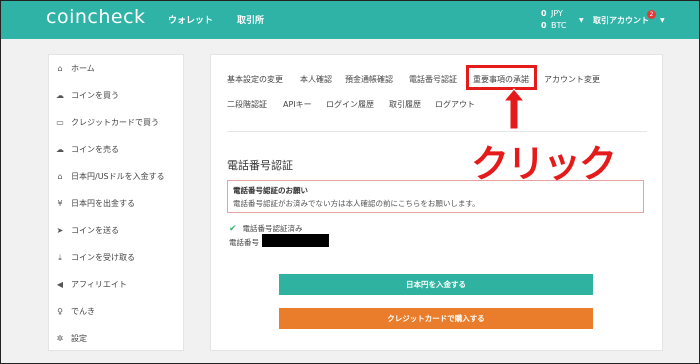 The height and width of the screenshot is (364, 700). I want to click on credit-card-icon: ▭, so click(60, 122).